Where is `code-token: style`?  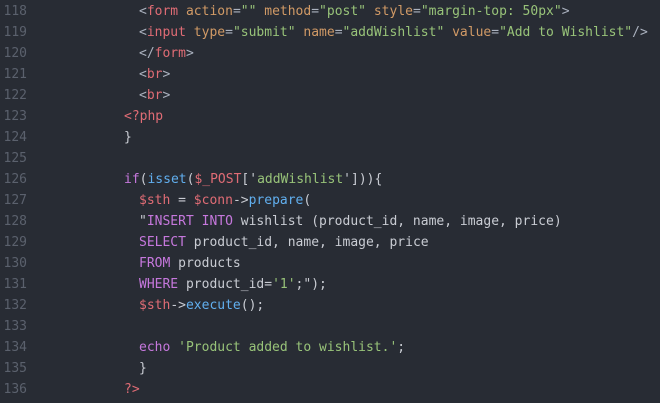 code-token: style is located at coordinates (393, 11).